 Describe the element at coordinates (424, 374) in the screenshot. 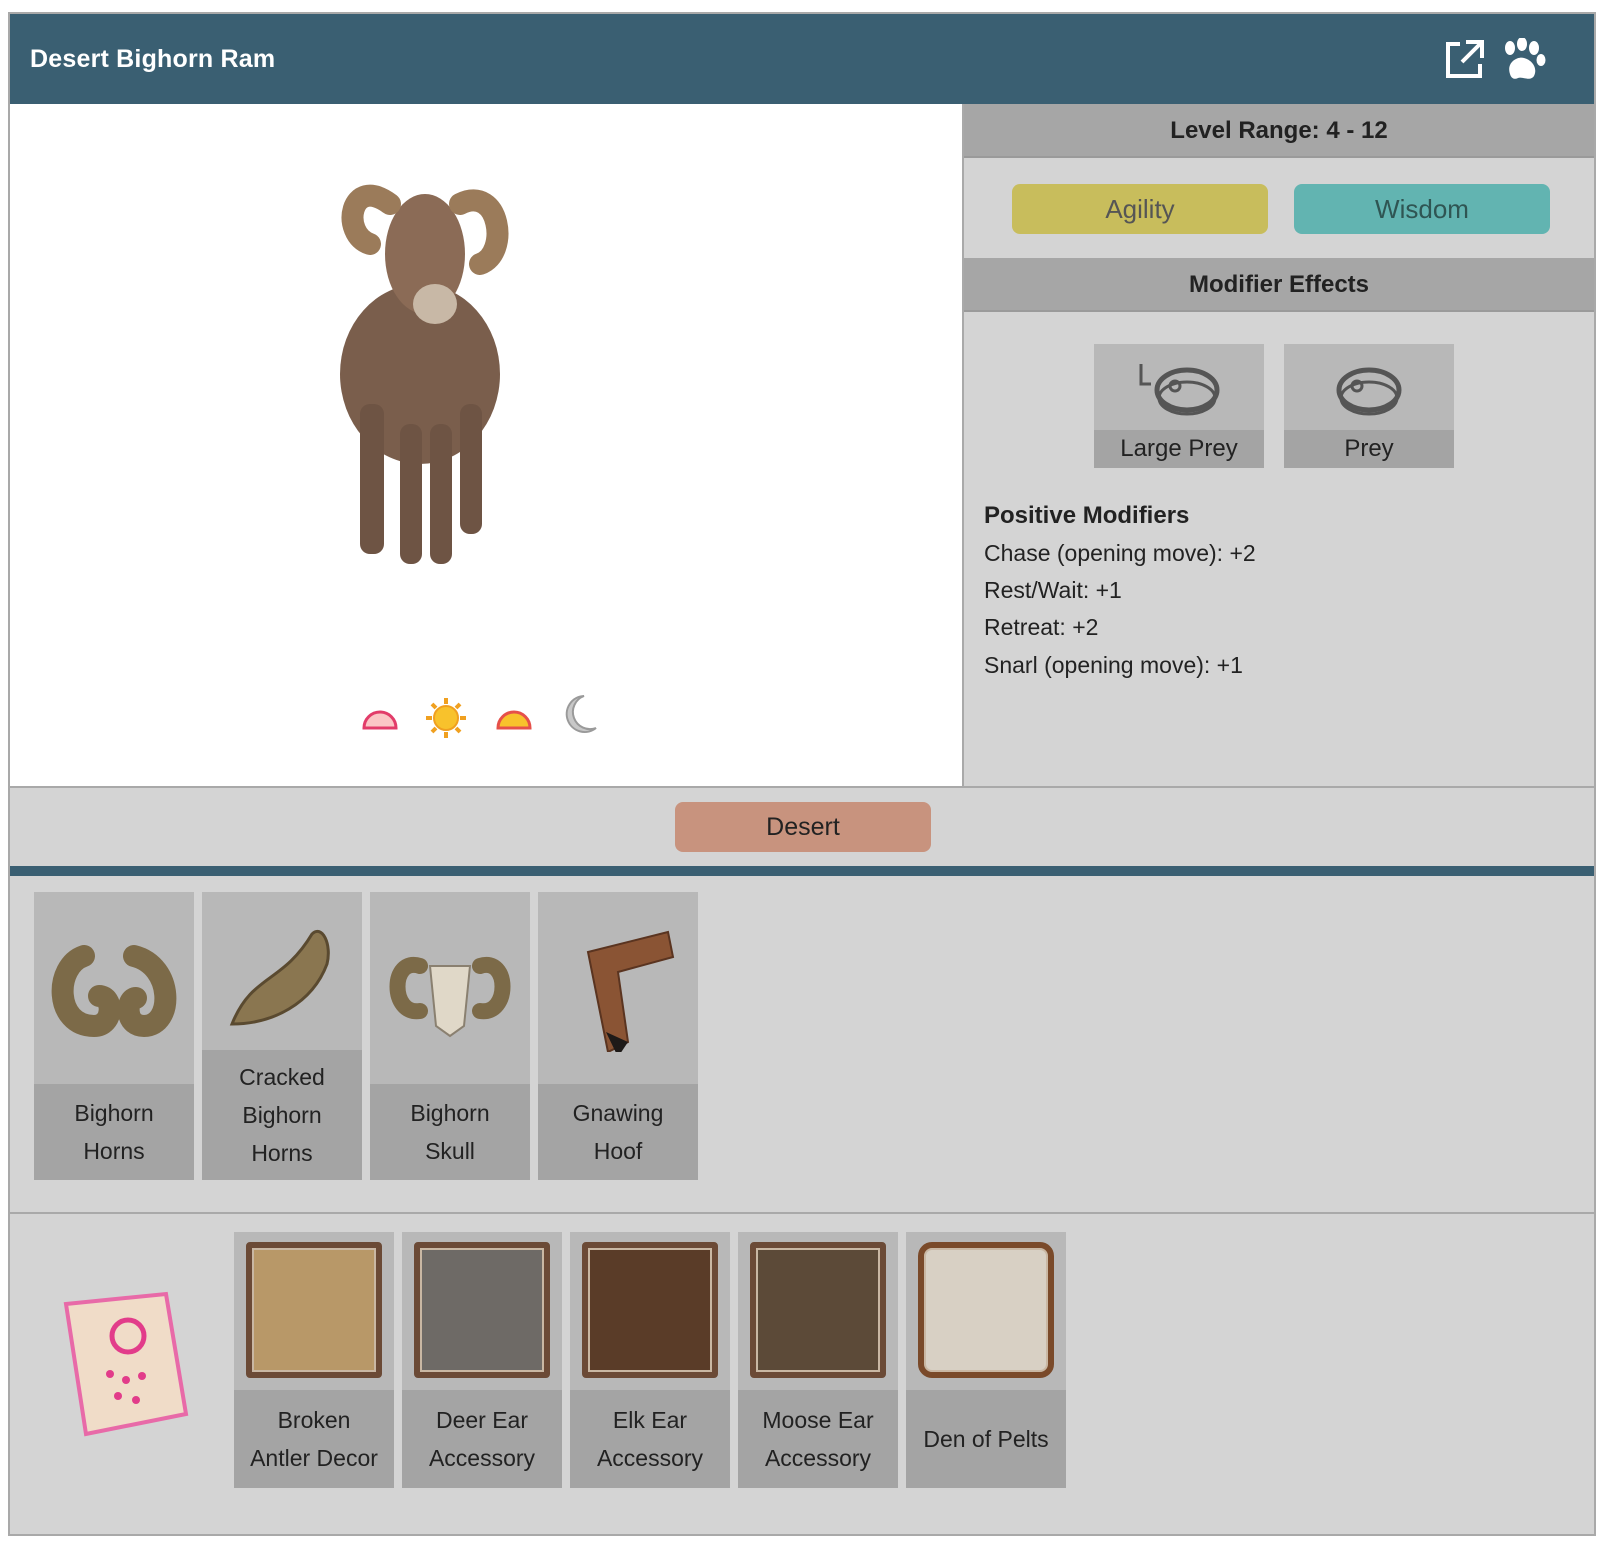

I see `ram-illustration` at that location.